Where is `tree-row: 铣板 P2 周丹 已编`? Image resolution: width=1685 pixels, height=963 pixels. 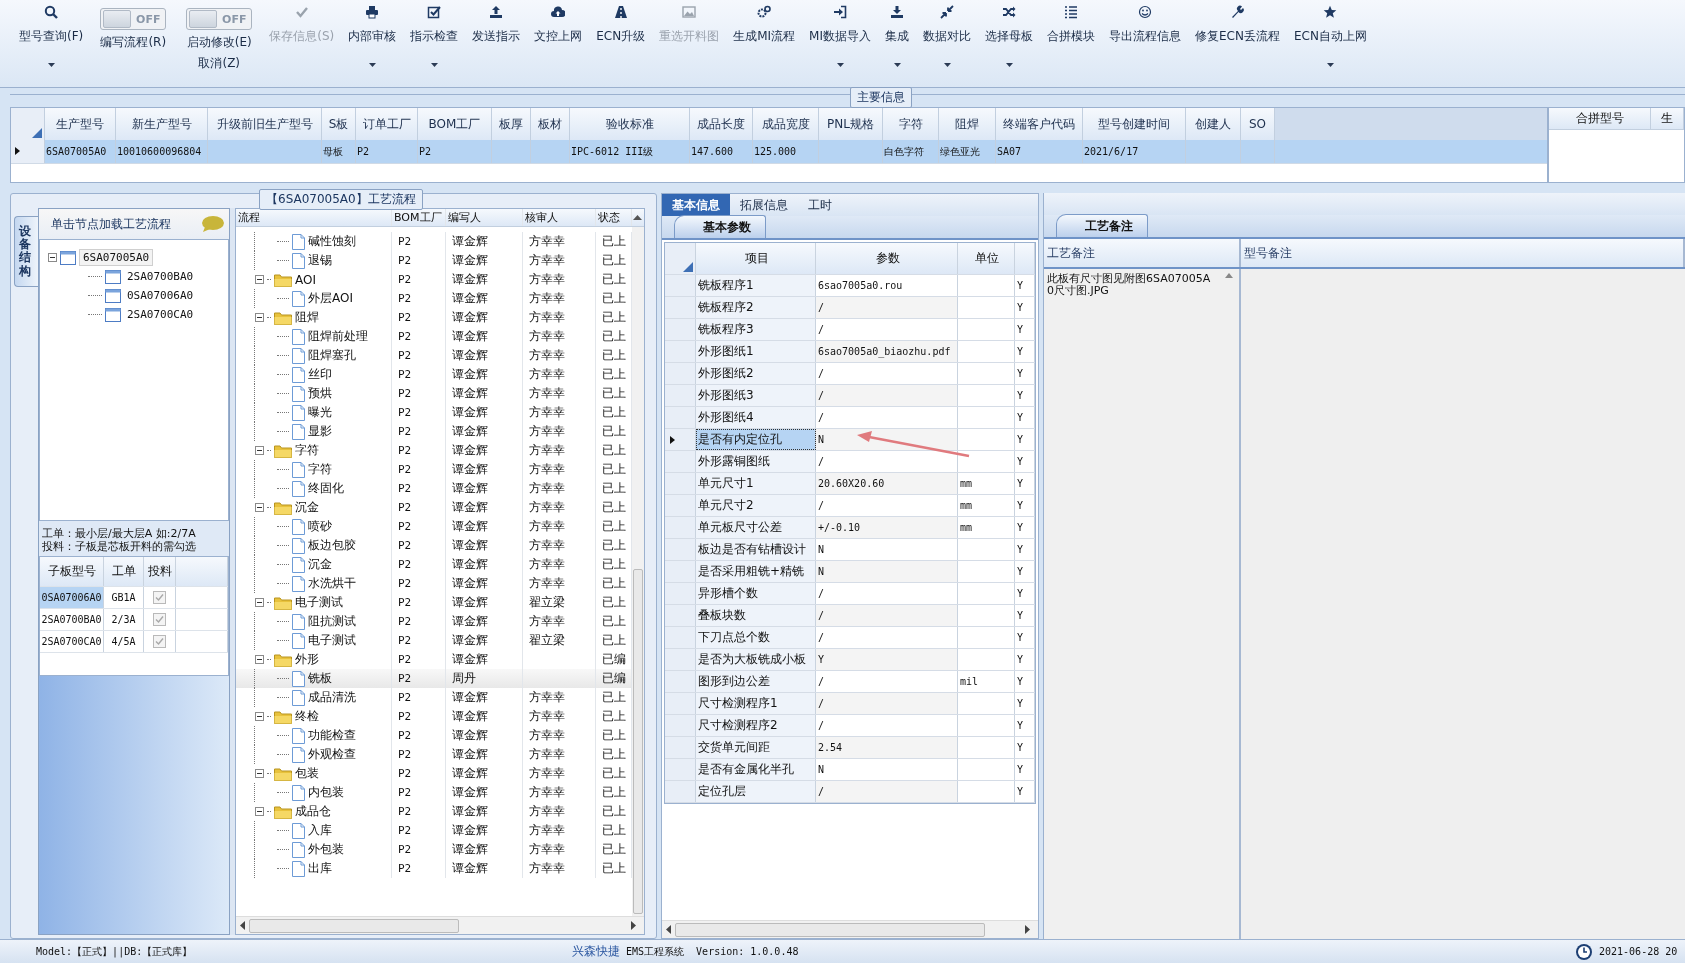
tree-row: 铣板 P2 周丹 已编 is located at coordinates (434, 678).